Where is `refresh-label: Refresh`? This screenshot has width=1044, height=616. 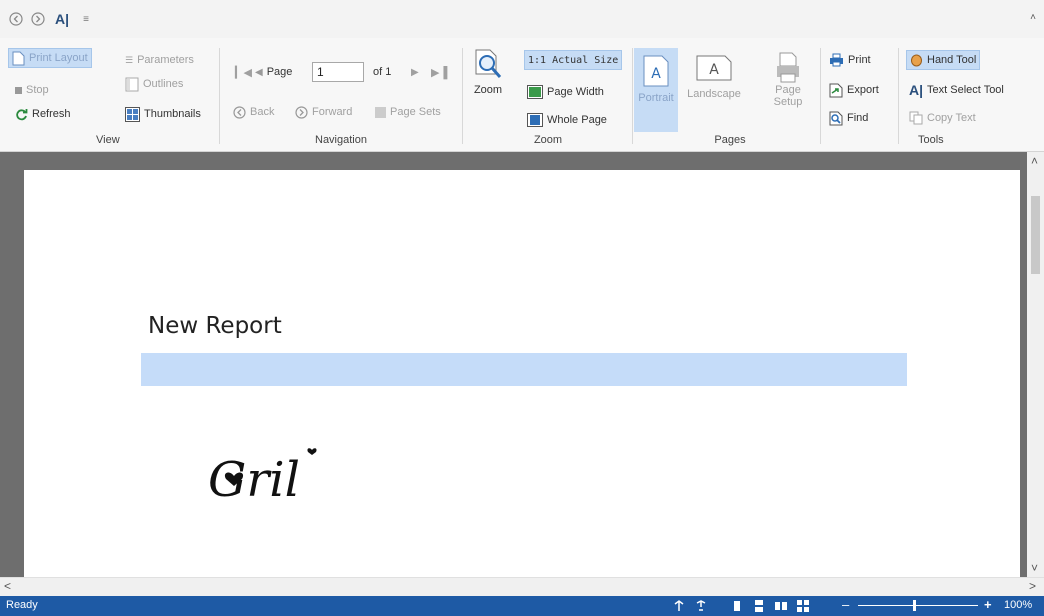 refresh-label: Refresh is located at coordinates (51, 114).